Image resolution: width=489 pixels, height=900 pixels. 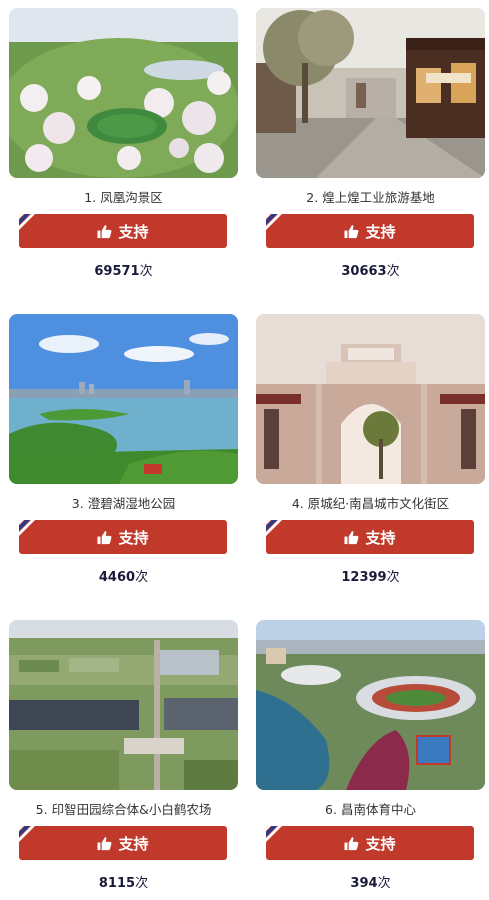 I want to click on attraction-caption: 3. 澄碧湖湿地公园, so click(x=123, y=503).